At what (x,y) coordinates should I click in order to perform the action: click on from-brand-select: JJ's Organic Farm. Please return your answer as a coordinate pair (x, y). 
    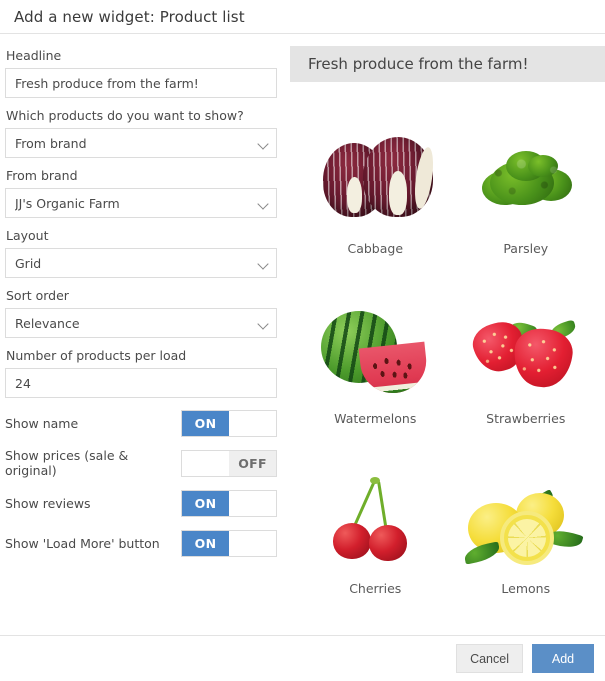
    Looking at the image, I should click on (141, 203).